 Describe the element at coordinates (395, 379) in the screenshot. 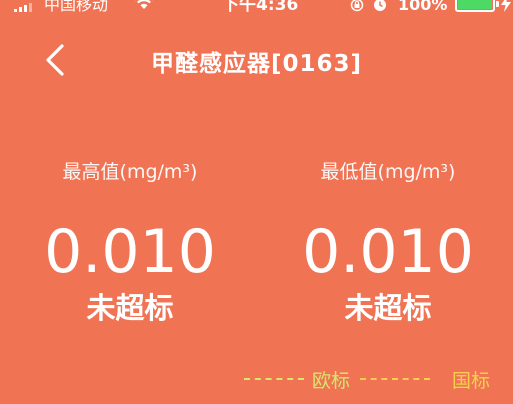

I see `cn-standard-line-swatch` at that location.